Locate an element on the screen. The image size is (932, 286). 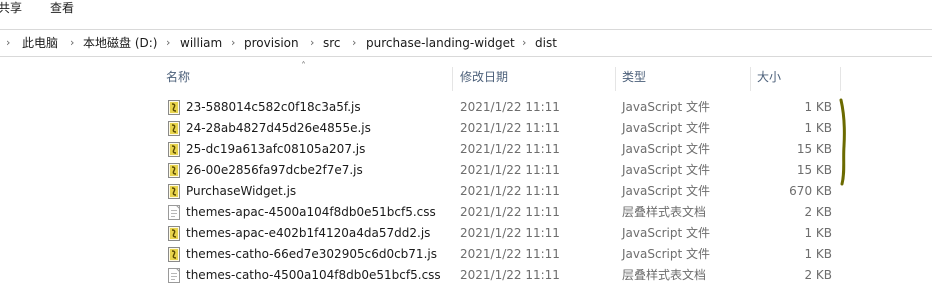
file-name: themes-apac-e402b1f4120a4da57dd2.js is located at coordinates (308, 233).